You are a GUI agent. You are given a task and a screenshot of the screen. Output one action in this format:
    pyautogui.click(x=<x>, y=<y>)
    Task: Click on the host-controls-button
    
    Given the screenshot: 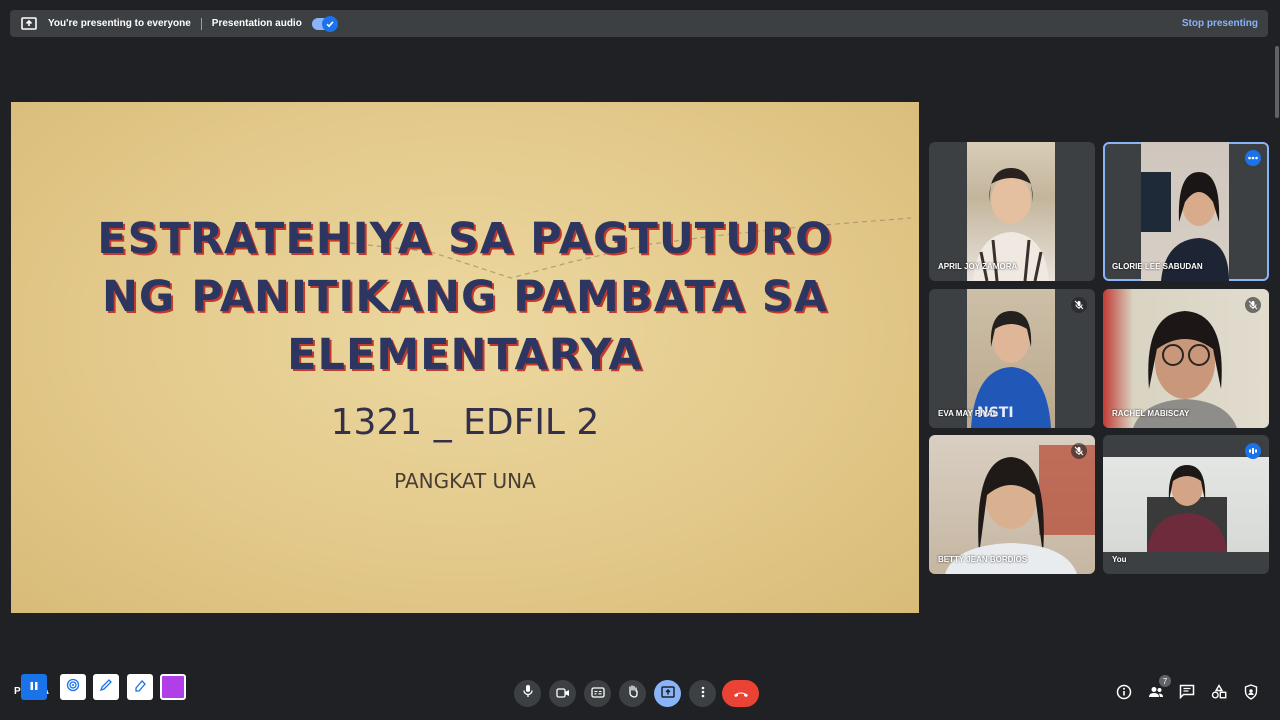 What is the action you would take?
    pyautogui.click(x=1251, y=694)
    